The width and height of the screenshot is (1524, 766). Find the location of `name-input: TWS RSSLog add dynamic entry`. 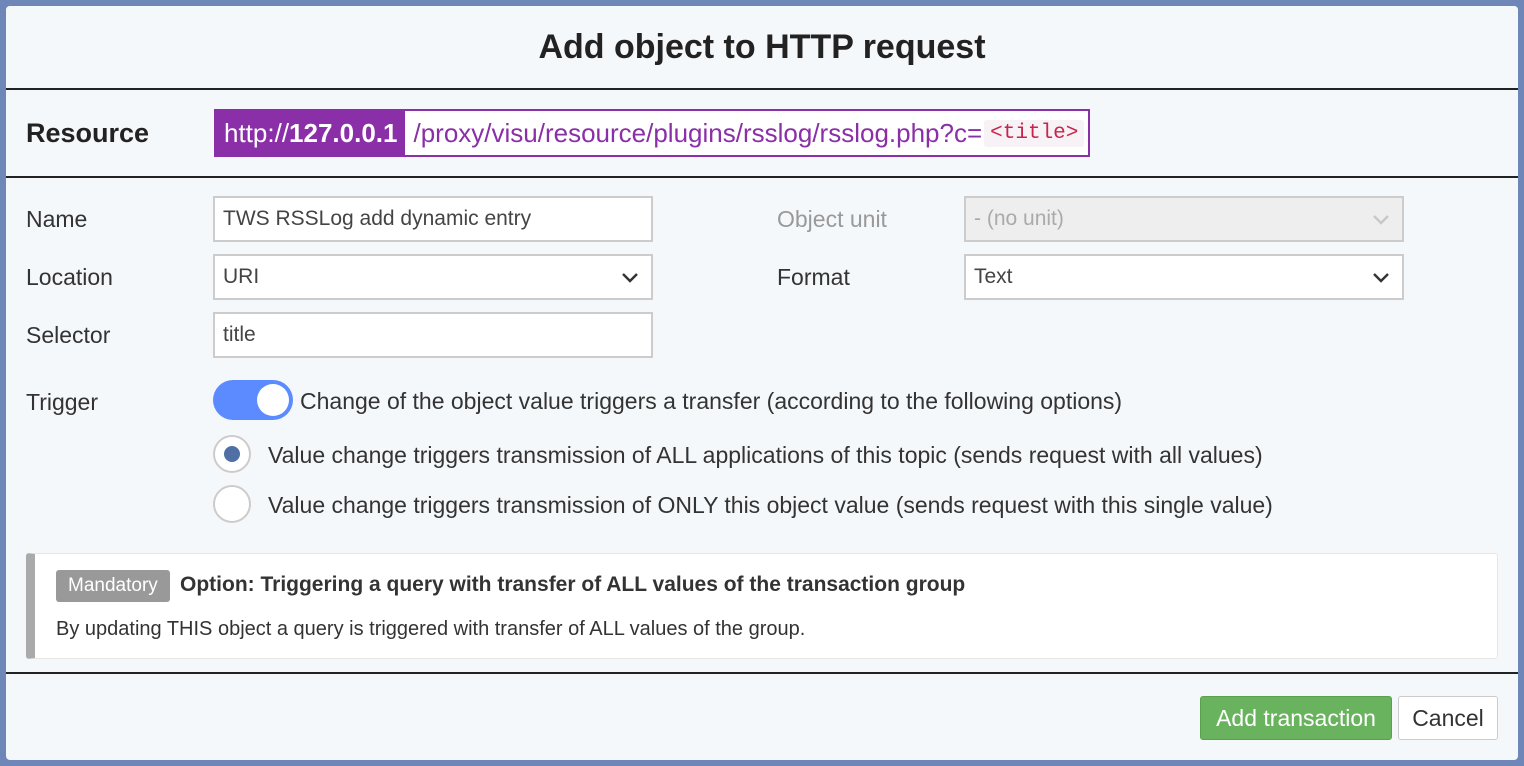

name-input: TWS RSSLog add dynamic entry is located at coordinates (433, 219).